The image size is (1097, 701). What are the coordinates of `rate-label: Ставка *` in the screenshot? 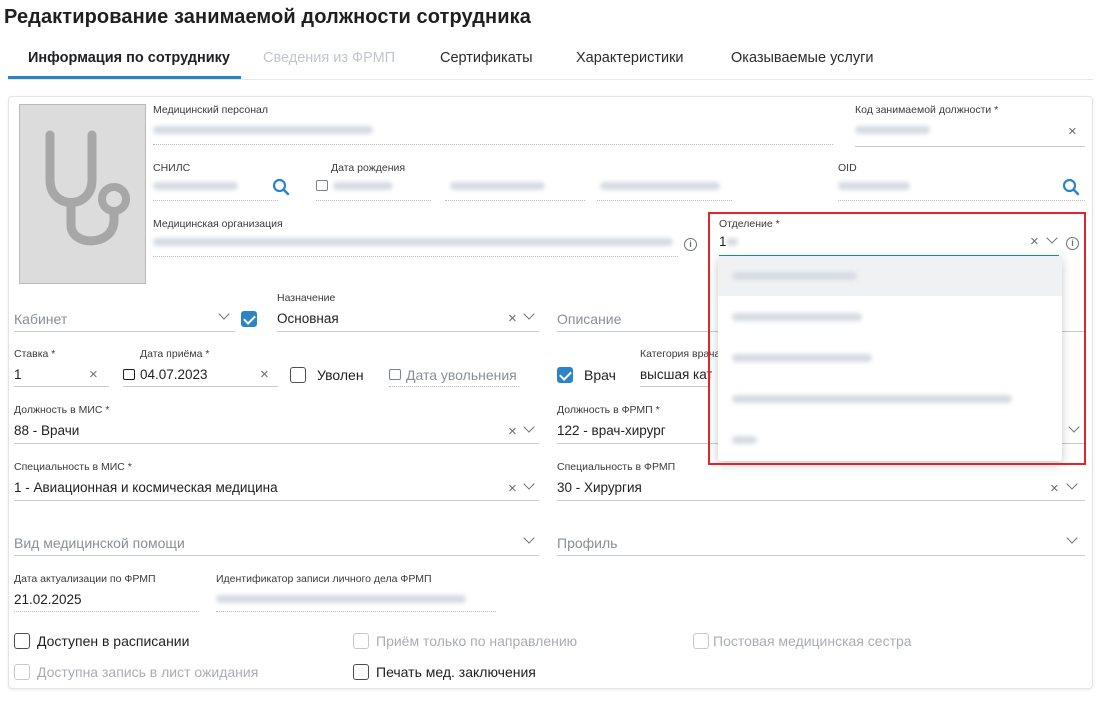 It's located at (35, 354).